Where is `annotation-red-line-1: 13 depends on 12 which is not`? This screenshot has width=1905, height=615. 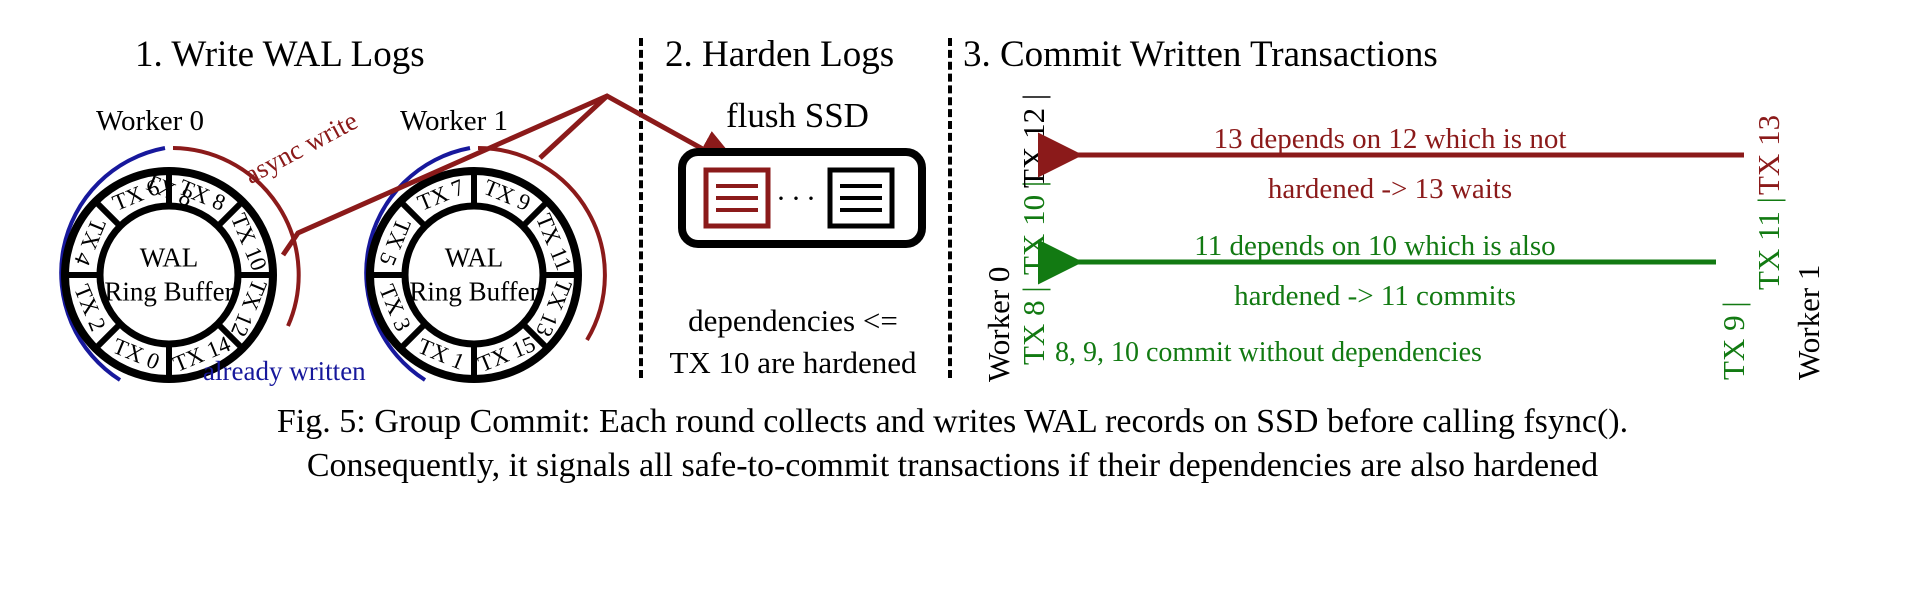
annotation-red-line-1: 13 depends on 12 which is not is located at coordinates (1390, 139).